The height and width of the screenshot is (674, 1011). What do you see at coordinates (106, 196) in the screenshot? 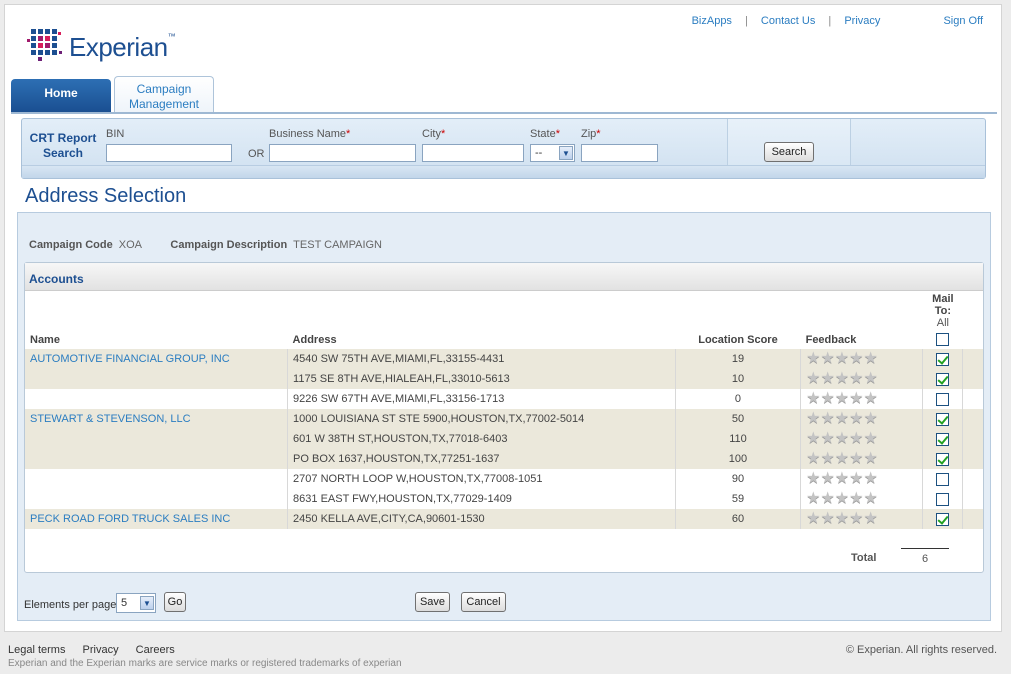
I see `page-title: Address Selection` at bounding box center [106, 196].